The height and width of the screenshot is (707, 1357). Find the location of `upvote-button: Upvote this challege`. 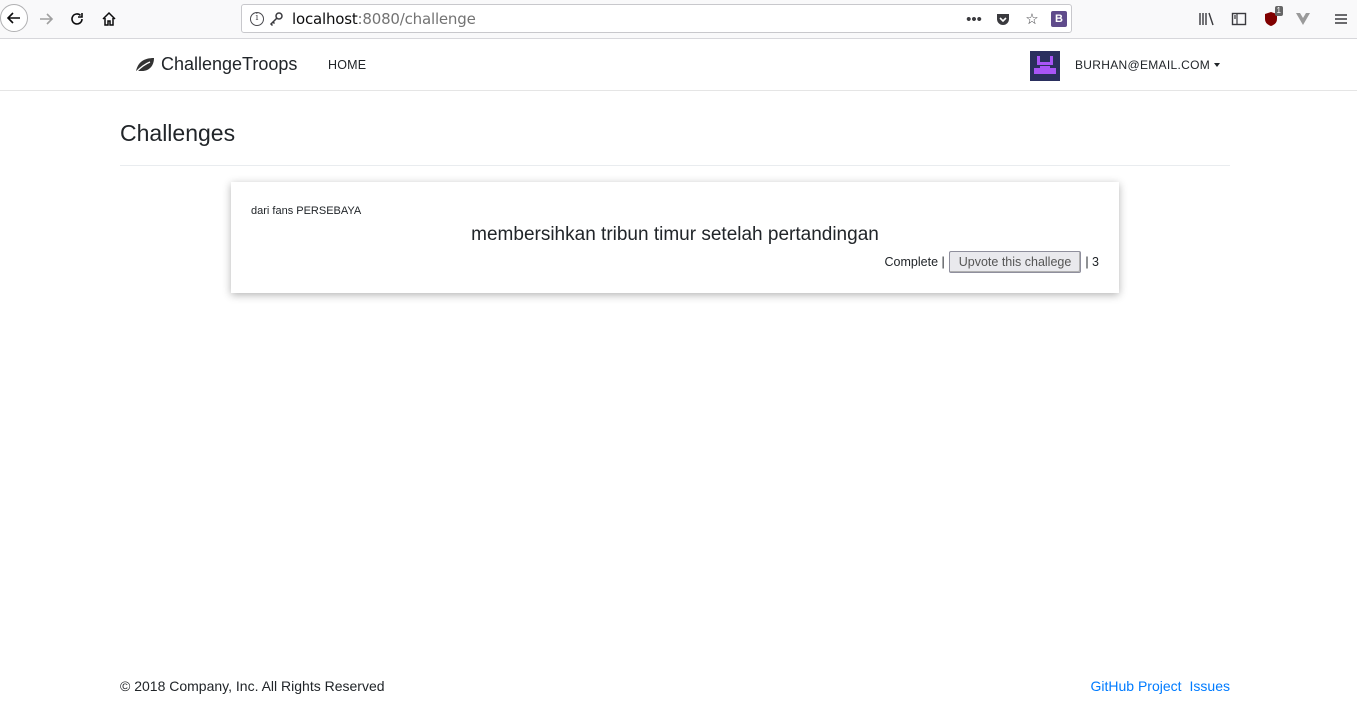

upvote-button: Upvote this challege is located at coordinates (1015, 262).